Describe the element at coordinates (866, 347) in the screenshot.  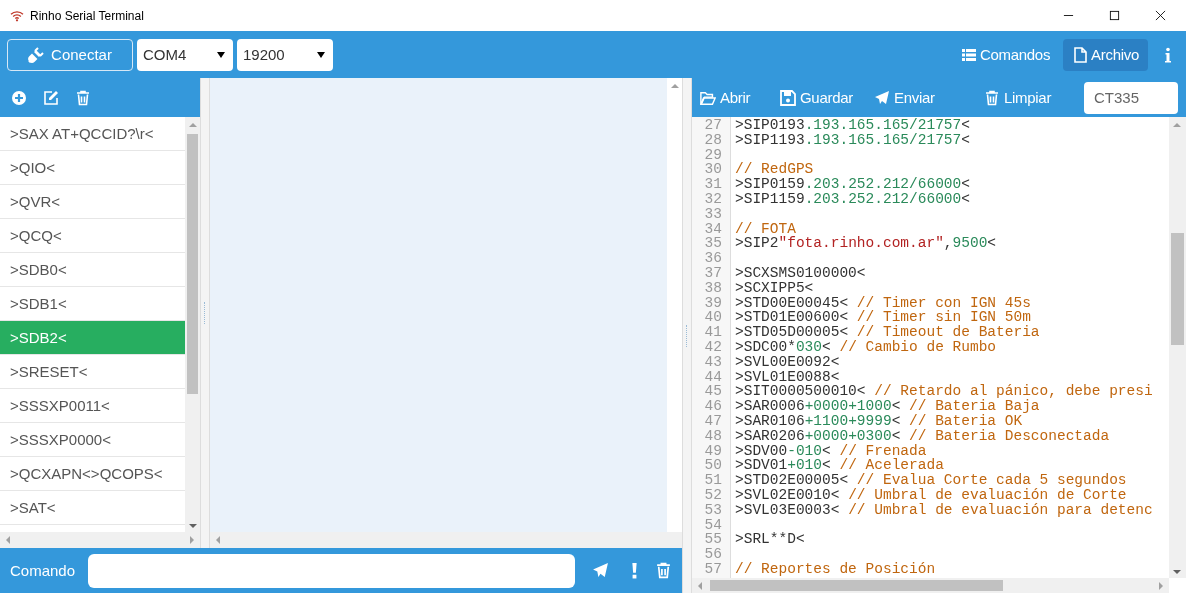
I see `code-line: >SDC00*030< // Cambio de Rumbo` at that location.